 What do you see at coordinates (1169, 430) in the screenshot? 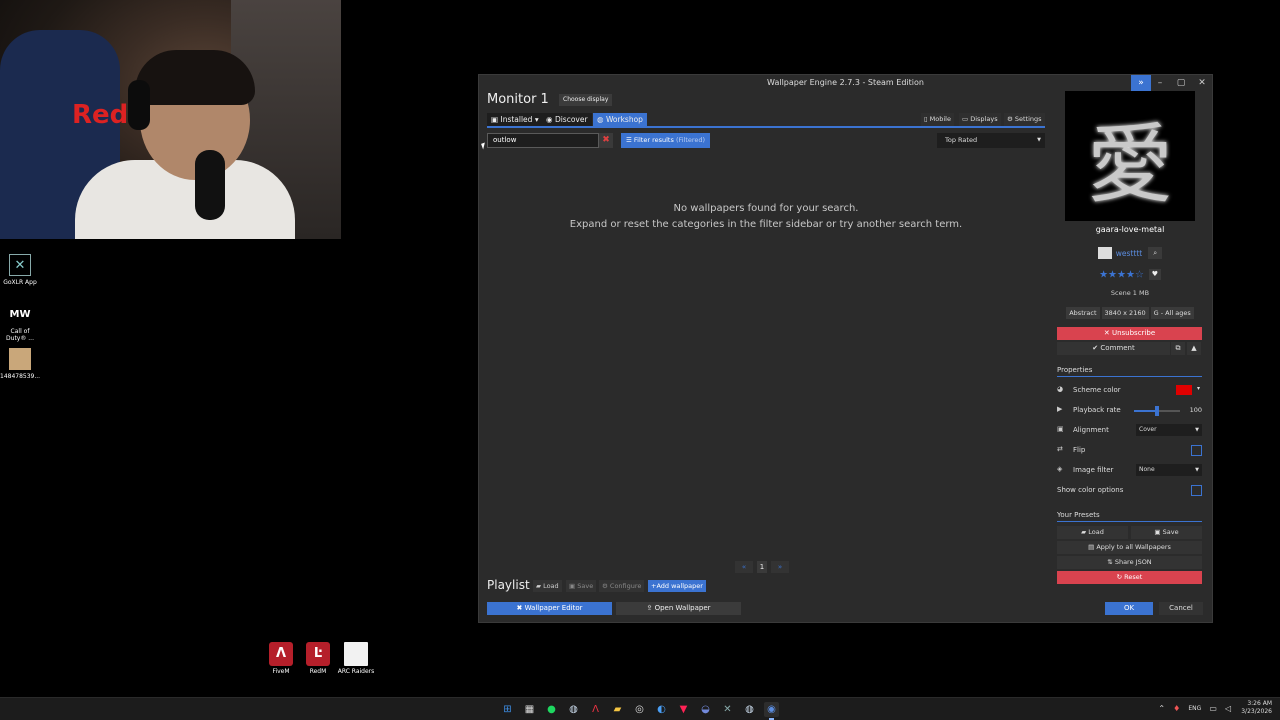
I see `alignment-dropdown: Cover ▼` at bounding box center [1169, 430].